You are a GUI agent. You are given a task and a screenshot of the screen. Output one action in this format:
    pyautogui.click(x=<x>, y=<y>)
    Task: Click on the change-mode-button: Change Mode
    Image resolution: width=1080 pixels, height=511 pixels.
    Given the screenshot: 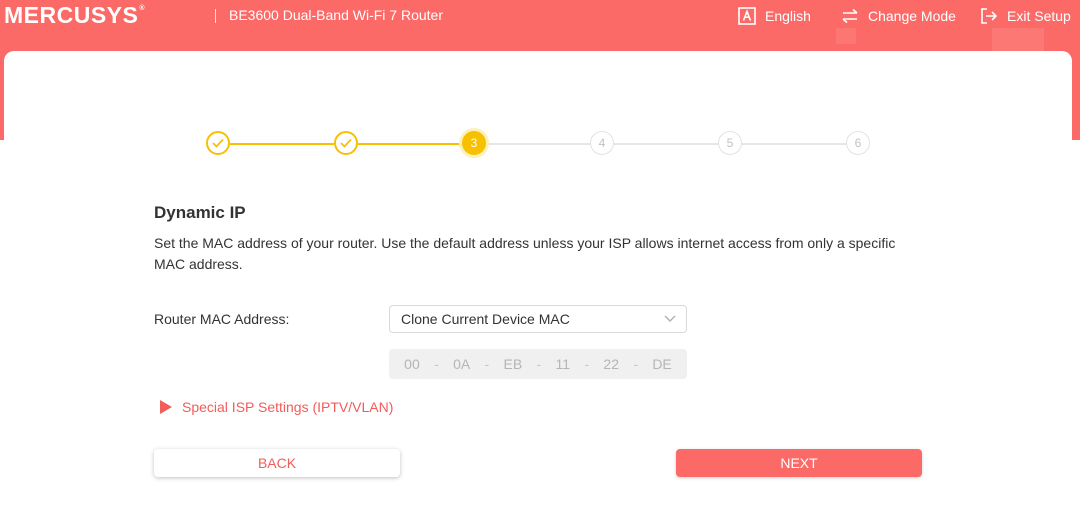 What is the action you would take?
    pyautogui.click(x=898, y=16)
    